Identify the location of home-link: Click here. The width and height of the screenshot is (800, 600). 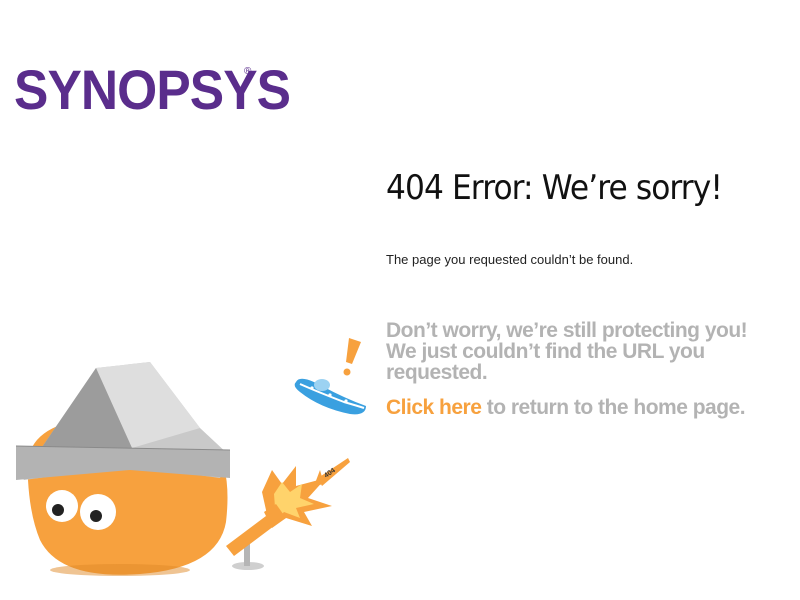
(434, 407).